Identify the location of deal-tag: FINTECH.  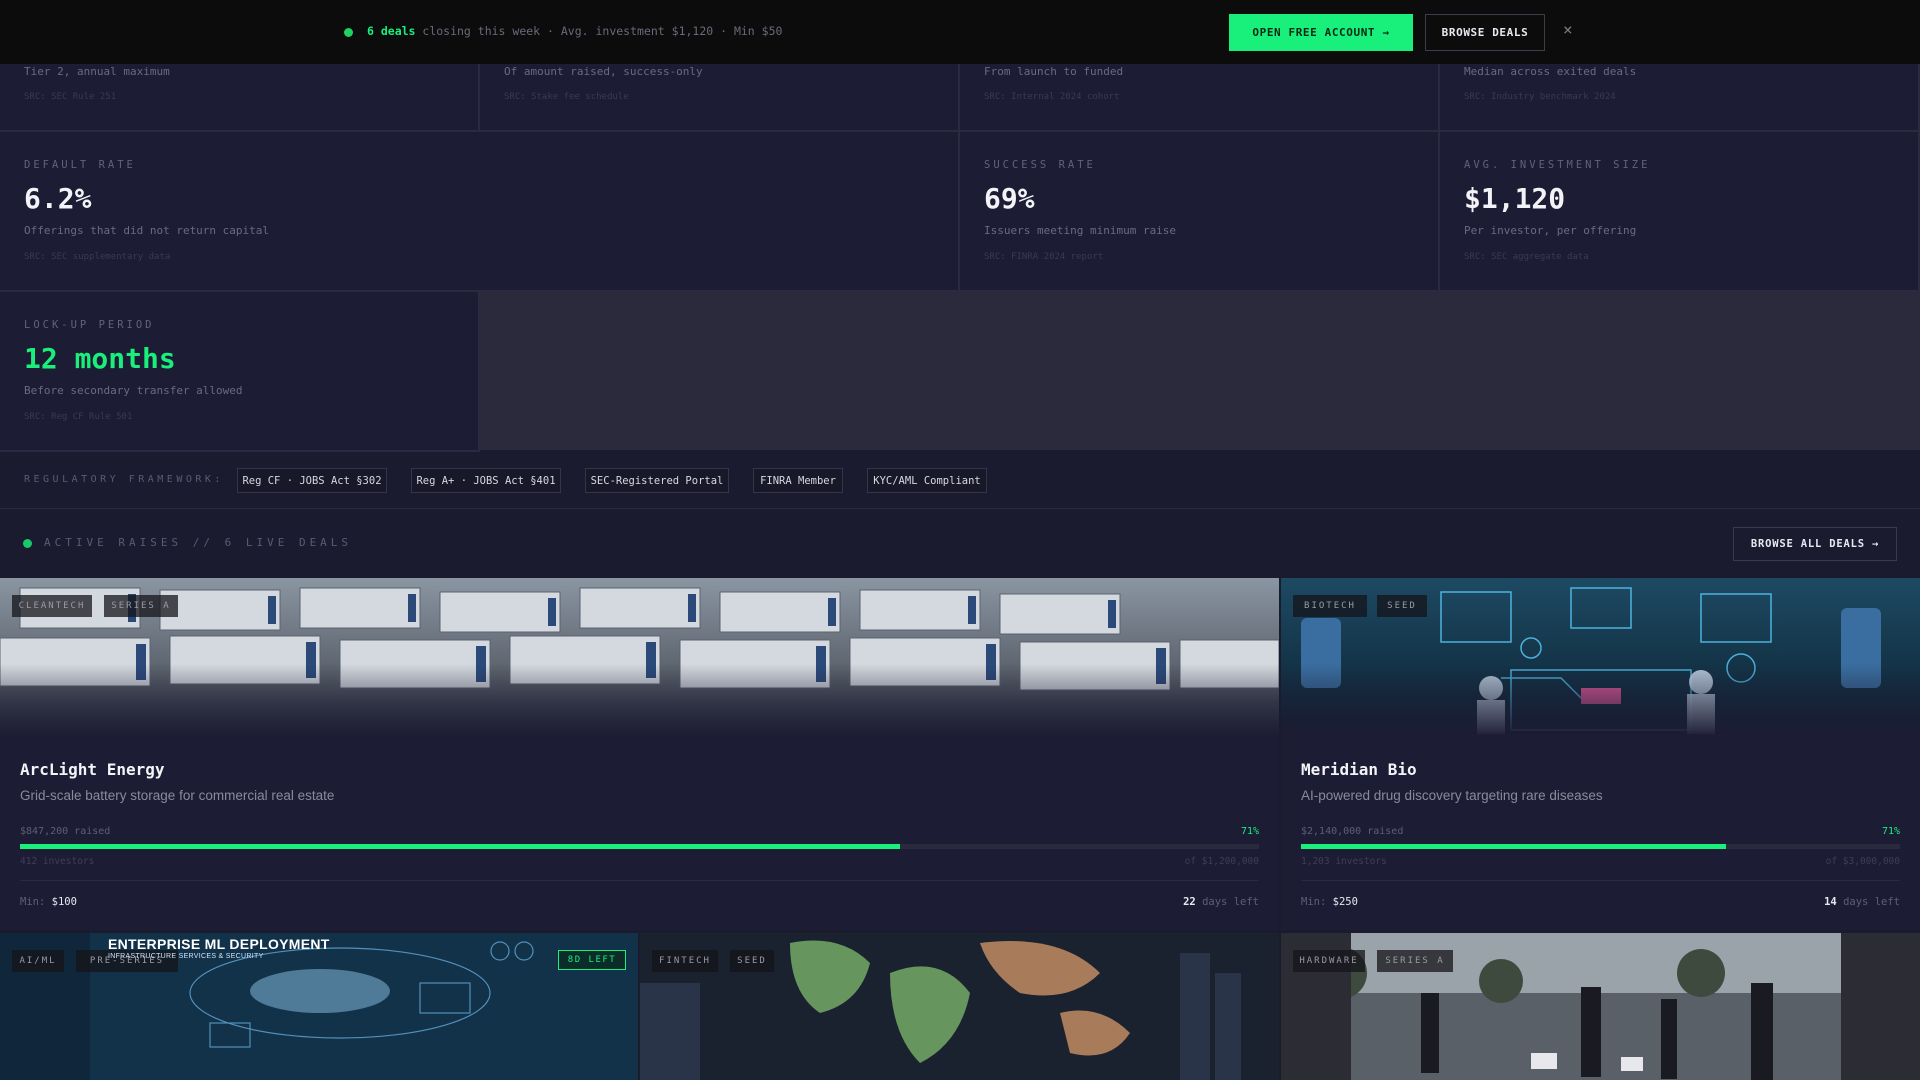
(685, 961).